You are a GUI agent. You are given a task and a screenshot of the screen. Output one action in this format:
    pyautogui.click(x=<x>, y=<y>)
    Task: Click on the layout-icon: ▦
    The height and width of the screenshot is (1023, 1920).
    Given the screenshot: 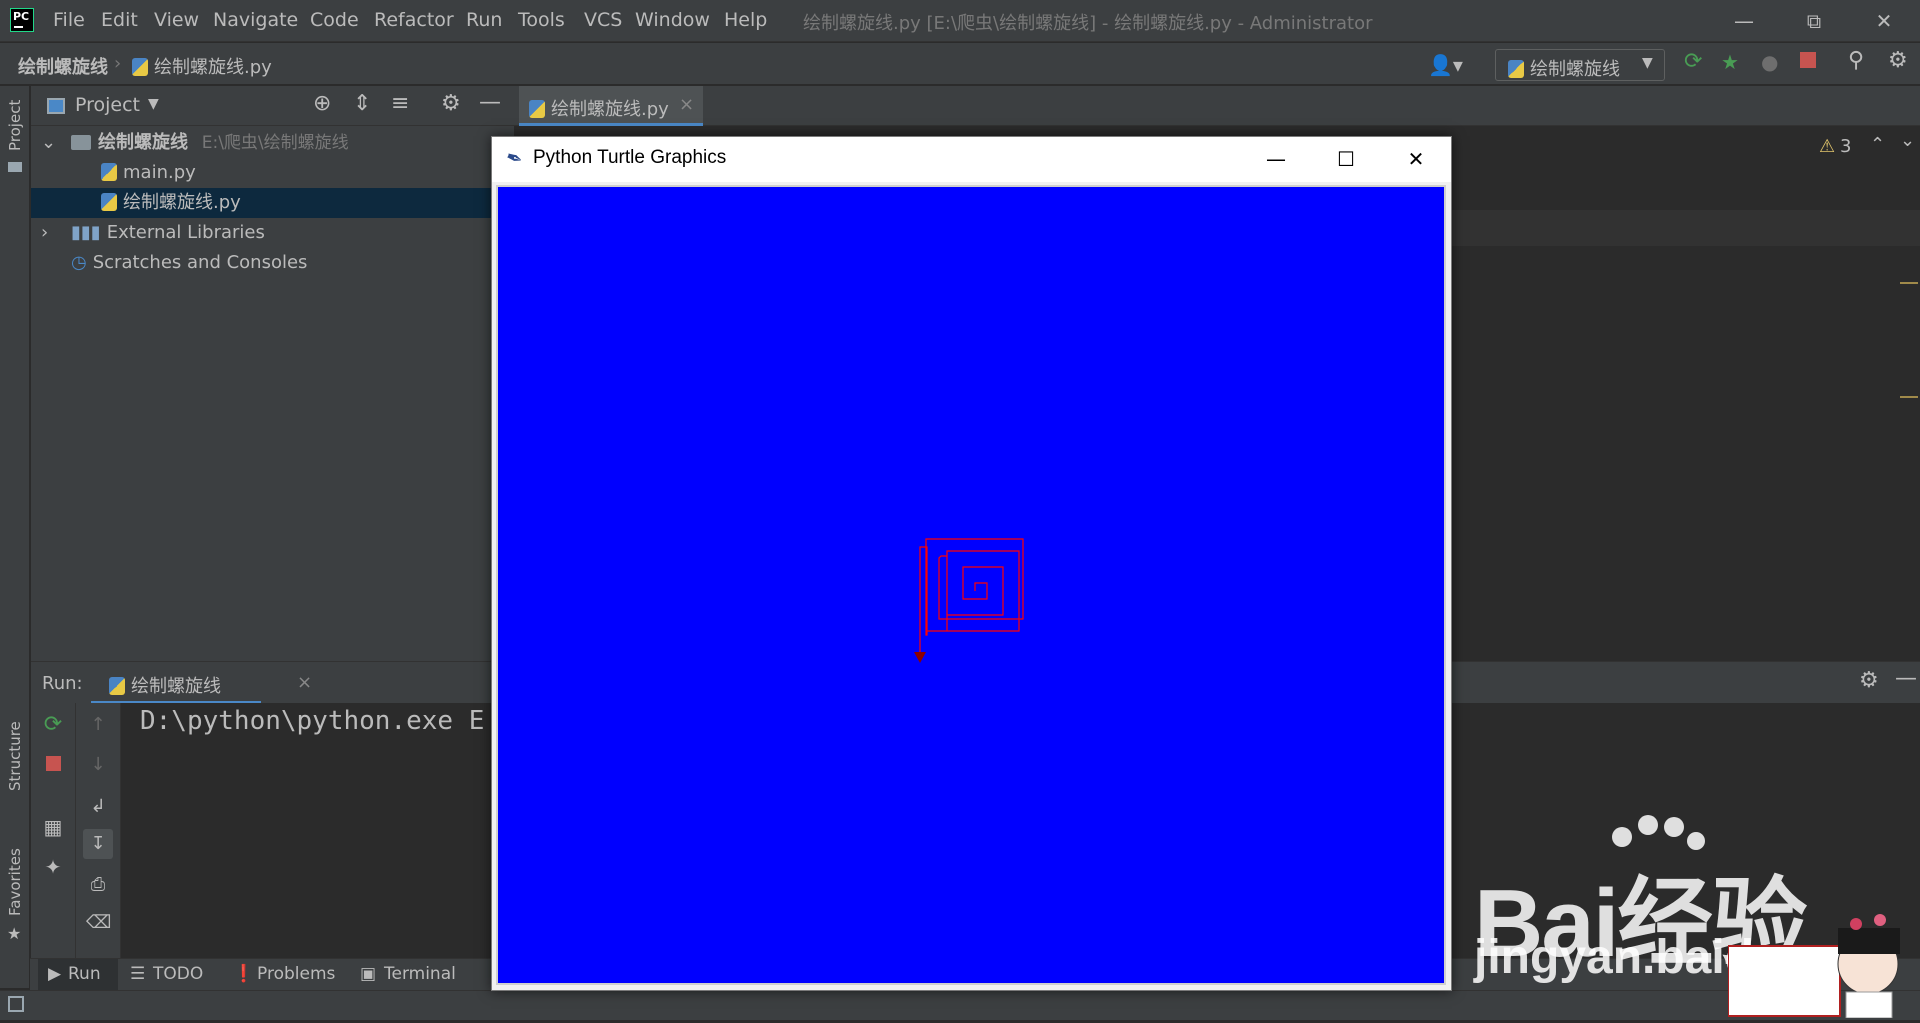 What is the action you would take?
    pyautogui.click(x=53, y=827)
    